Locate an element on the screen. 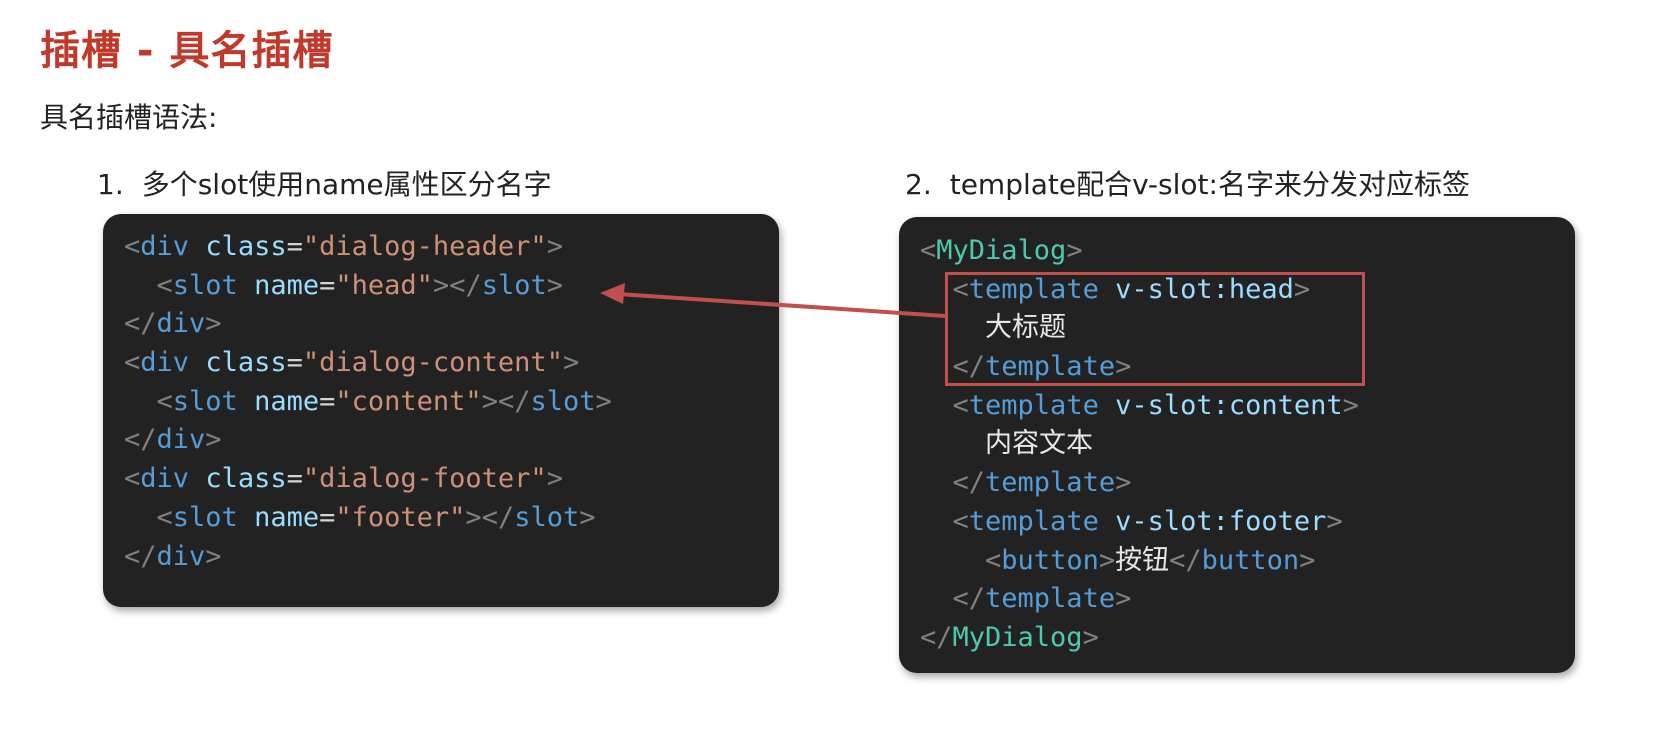 The image size is (1660, 729). code-line: <MyDialog> is located at coordinates (1001, 250).